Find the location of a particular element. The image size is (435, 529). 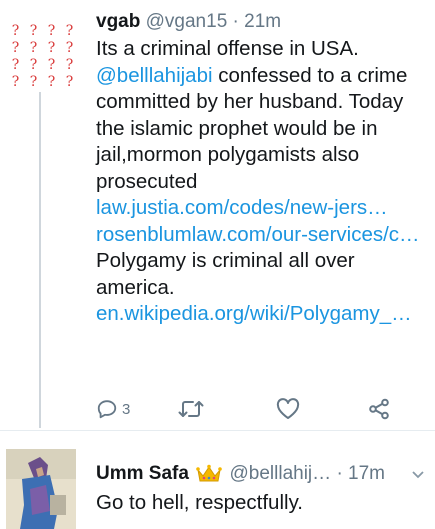

retweet-button is located at coordinates (191, 409).